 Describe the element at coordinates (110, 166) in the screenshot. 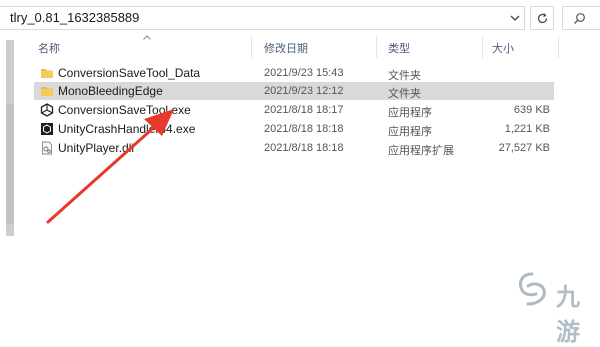

I see `annotation-arrow` at that location.